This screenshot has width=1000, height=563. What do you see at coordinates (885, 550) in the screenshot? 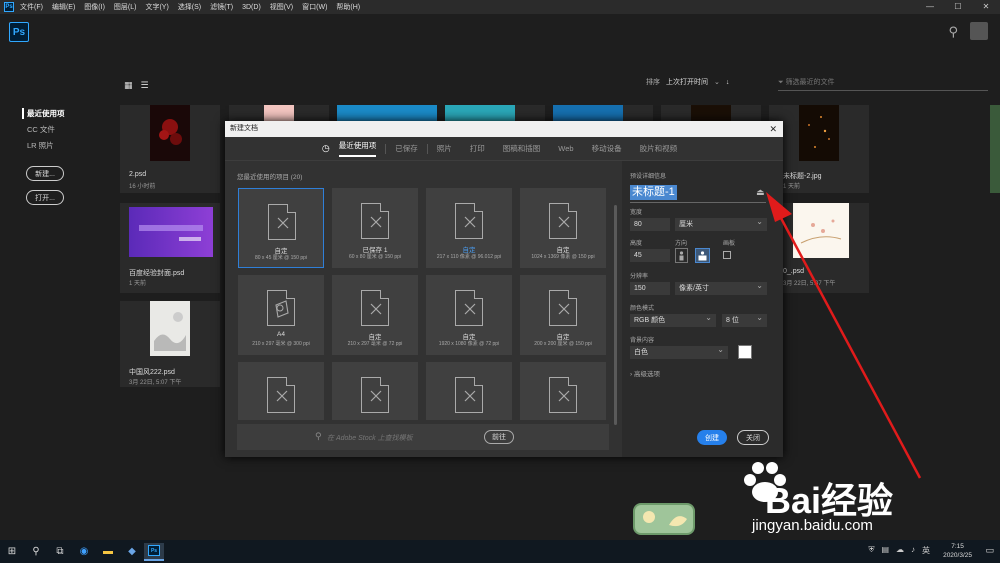
I see `network-icon: ▤` at bounding box center [885, 550].